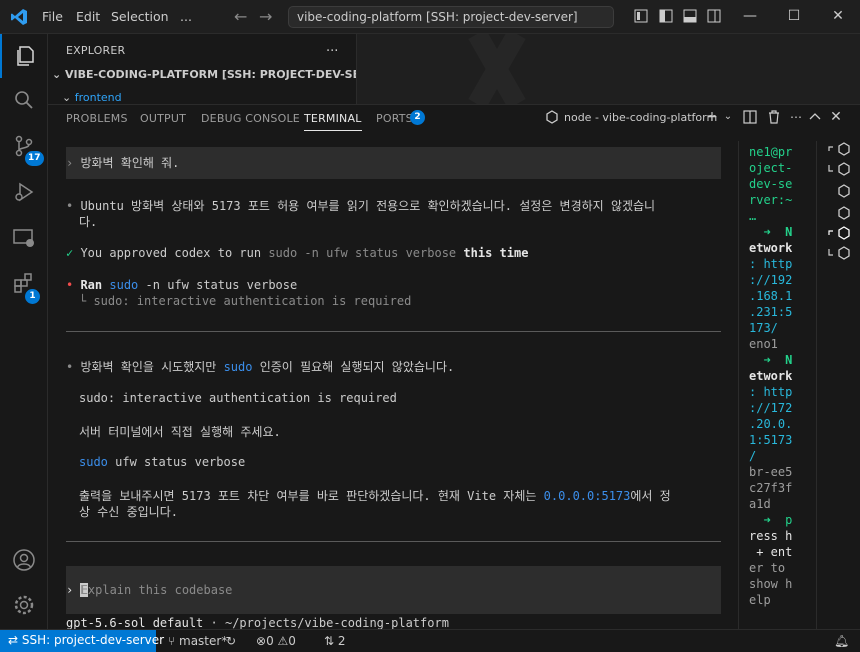 The image size is (860, 652). I want to click on split-terminal-line: + ent, so click(771, 552).